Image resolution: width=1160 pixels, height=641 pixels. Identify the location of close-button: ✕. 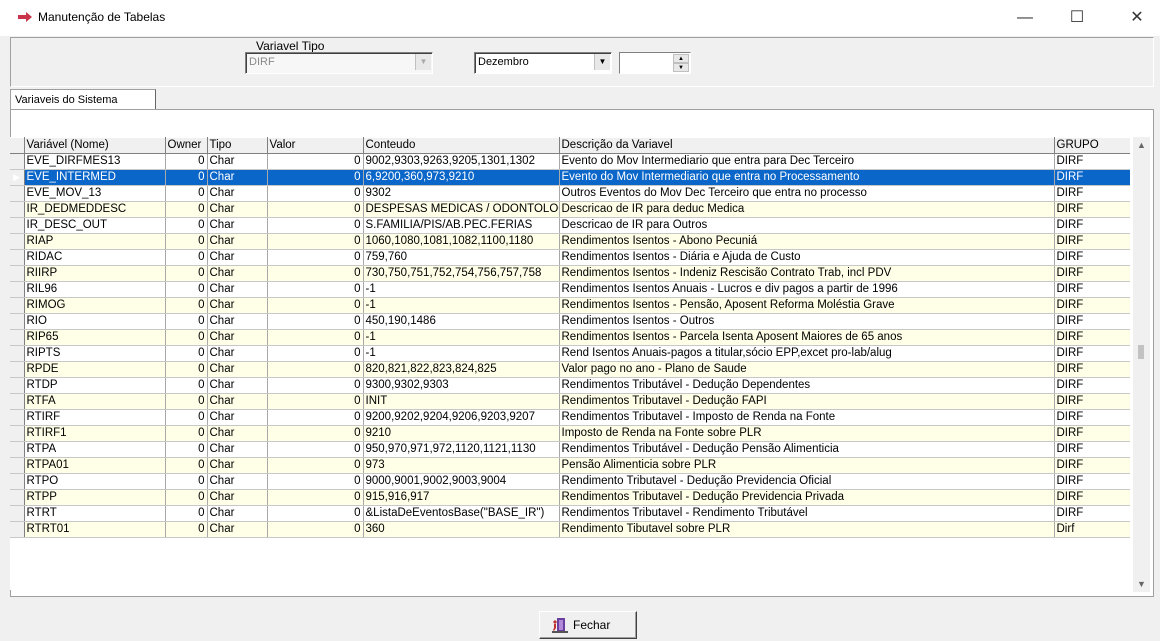
(1137, 18).